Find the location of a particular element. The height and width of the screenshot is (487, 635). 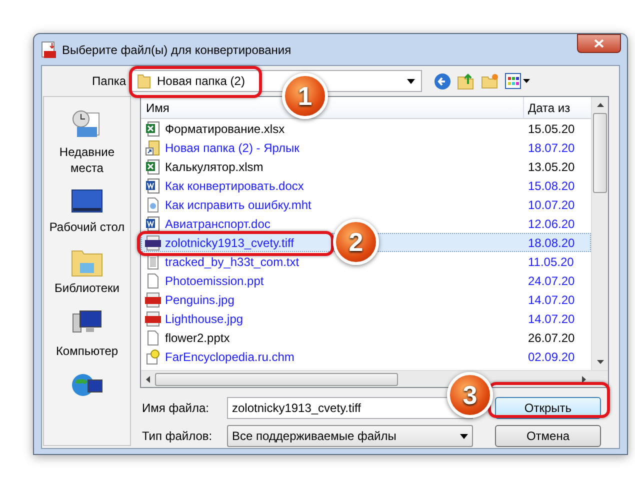

file-date: 18.08.20 is located at coordinates (551, 243).